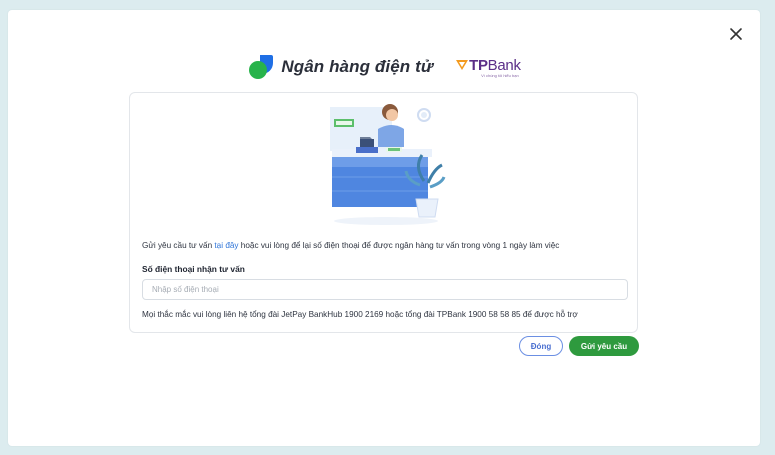  I want to click on tpbank-mark-icon, so click(462, 65).